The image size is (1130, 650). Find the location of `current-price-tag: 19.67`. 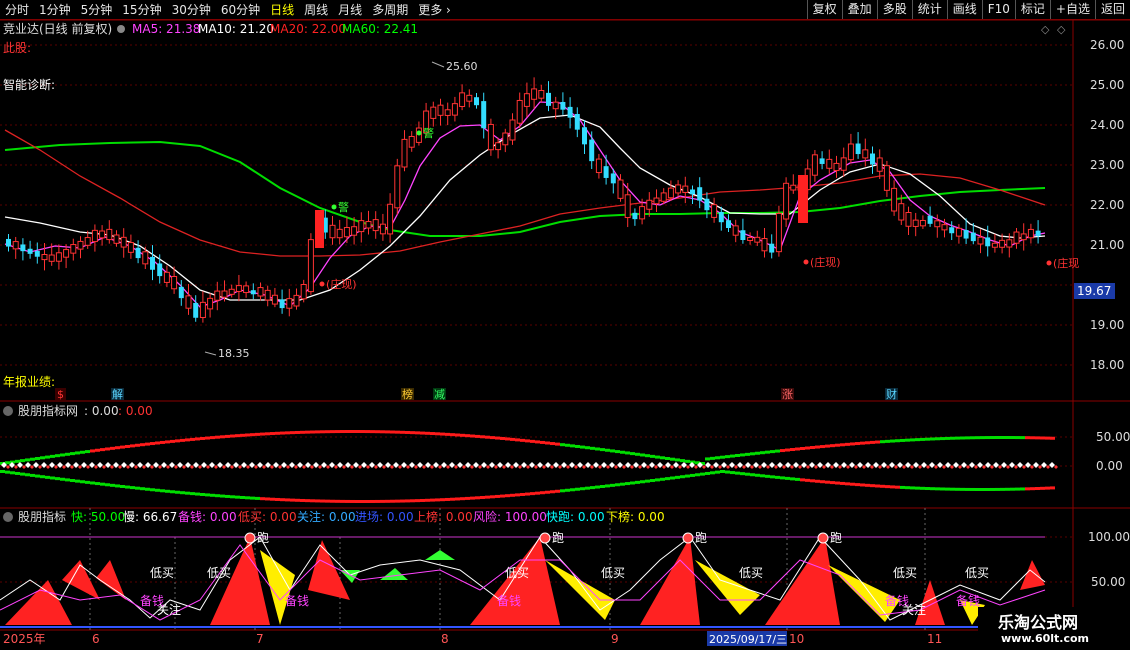

current-price-tag: 19.67 is located at coordinates (1094, 291).